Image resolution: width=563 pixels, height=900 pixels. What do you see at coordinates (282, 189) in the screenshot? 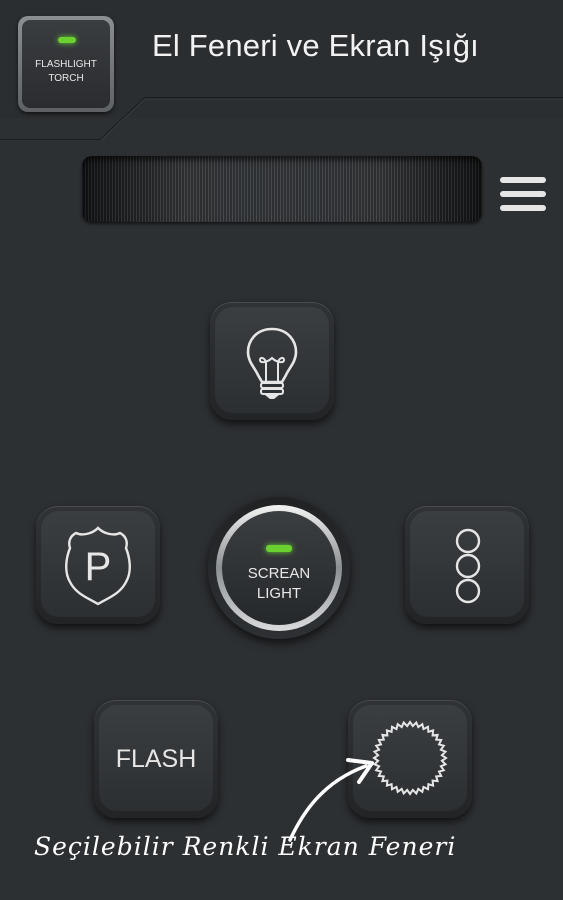
I see `brightness-dial` at bounding box center [282, 189].